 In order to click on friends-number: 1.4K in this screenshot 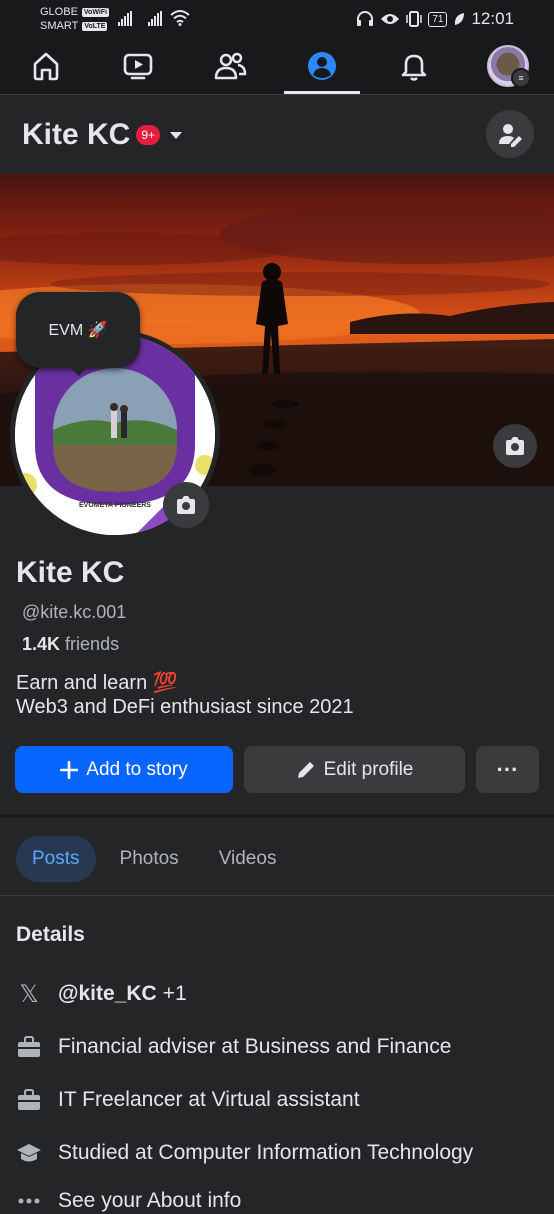, I will do `click(41, 644)`.